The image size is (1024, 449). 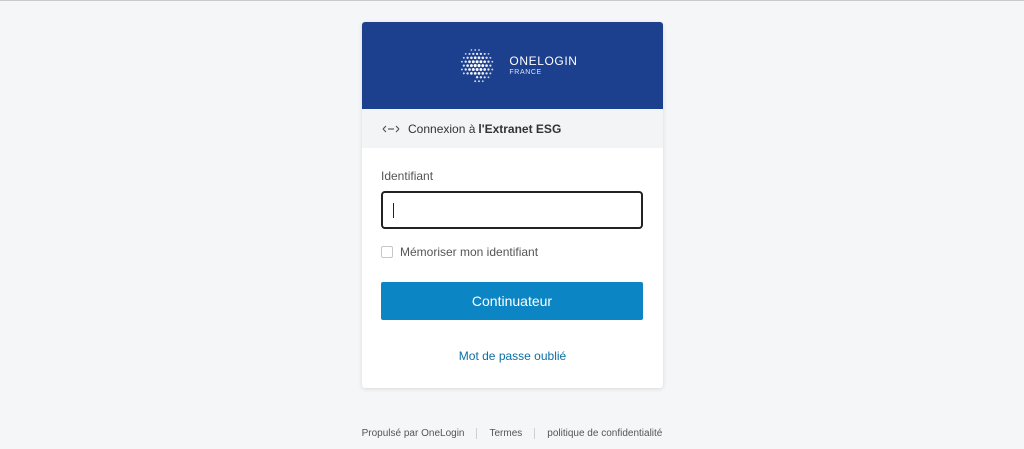 I want to click on brand-header: ONELOGIN FRANCE, so click(x=512, y=65).